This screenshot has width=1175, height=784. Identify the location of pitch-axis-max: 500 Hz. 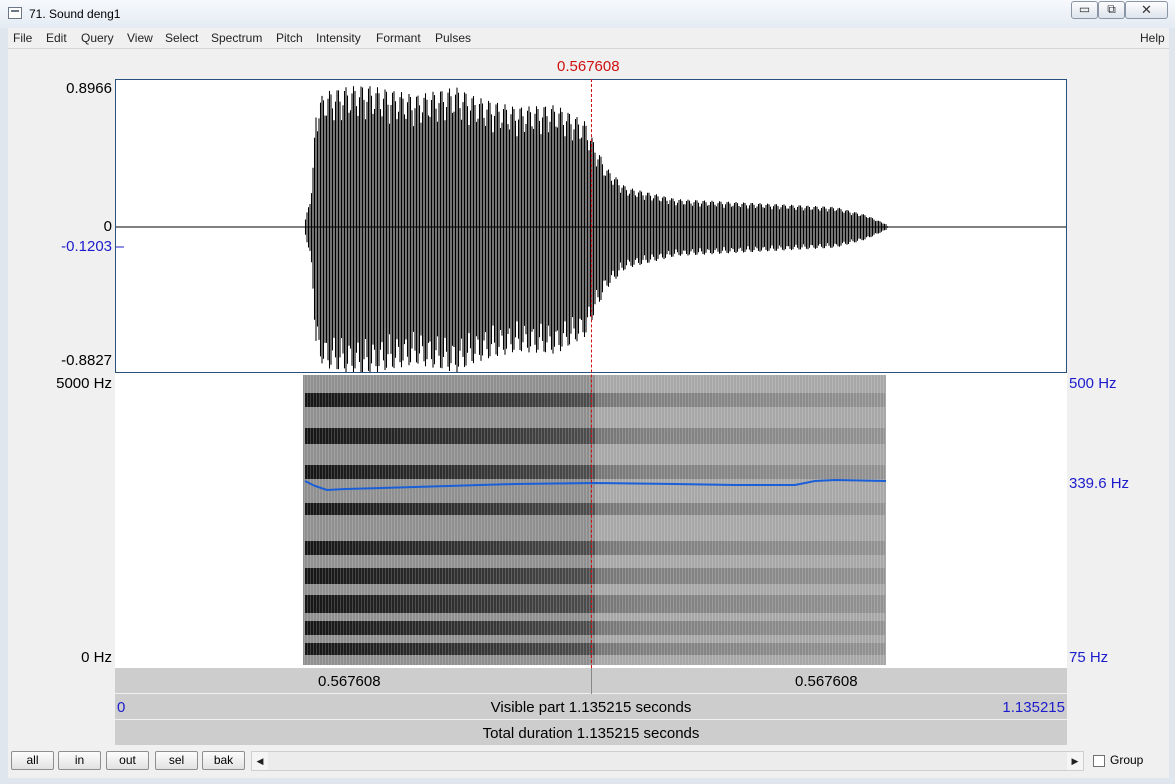
(1093, 383).